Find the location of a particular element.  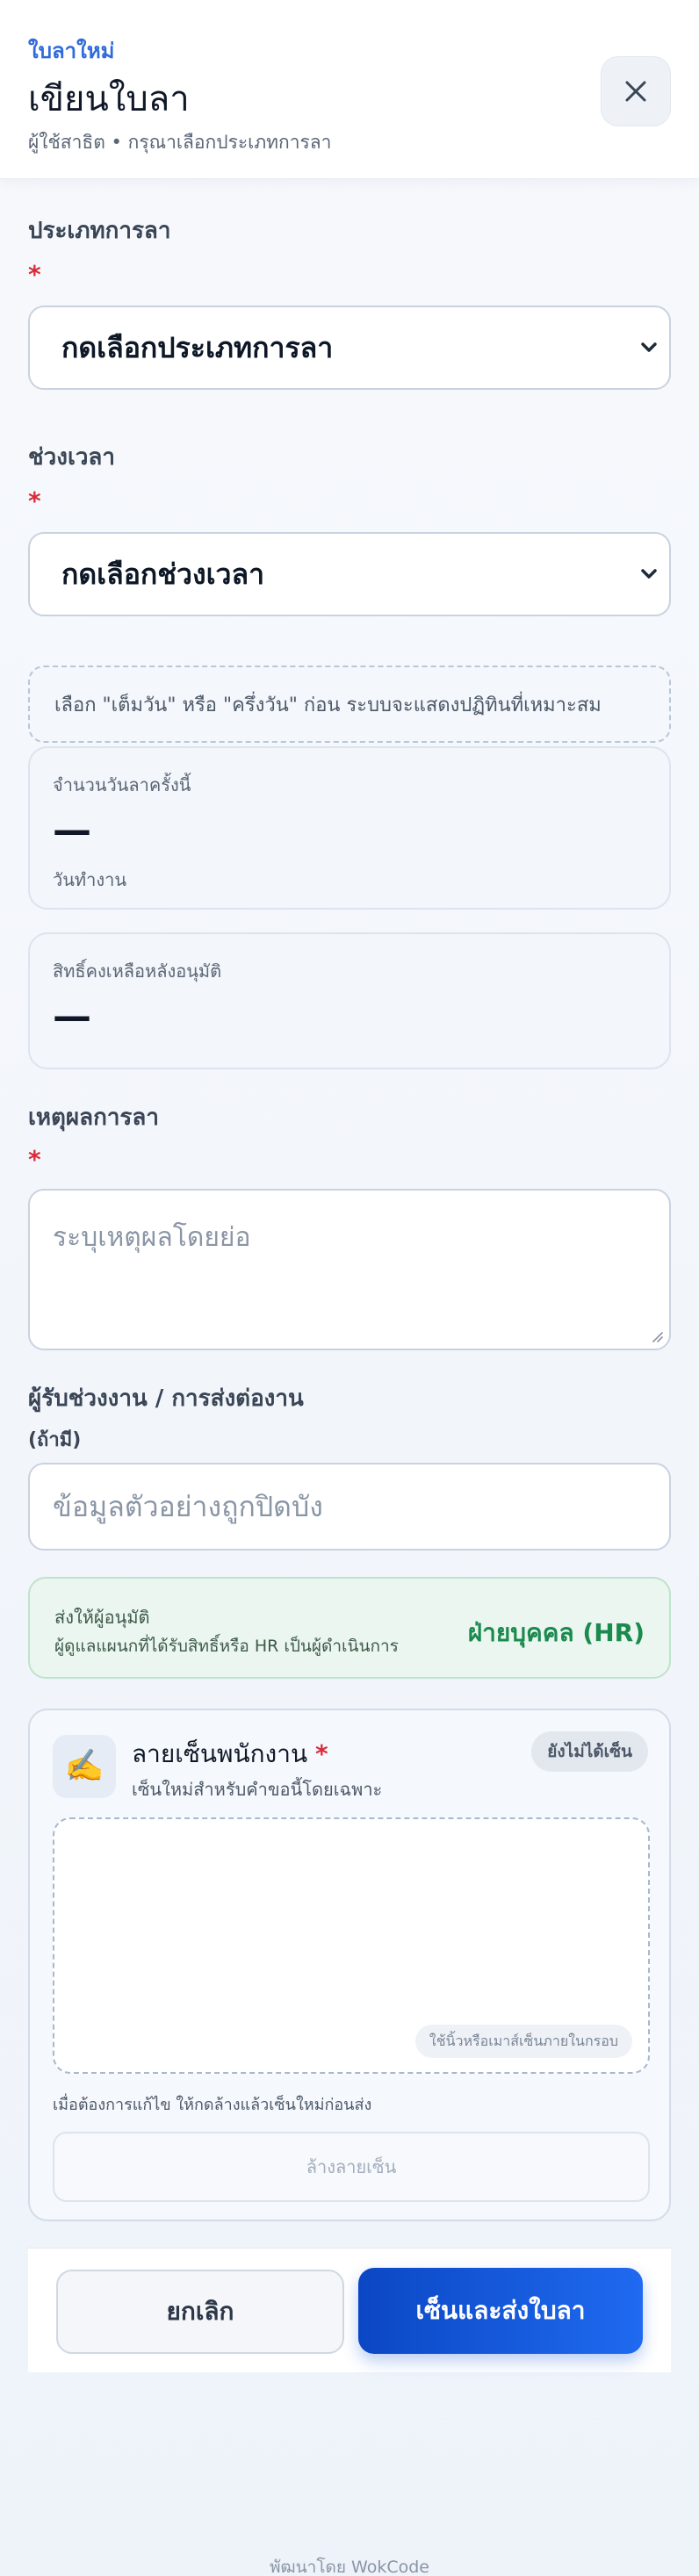

signature-required-mark: * is located at coordinates (321, 1753).